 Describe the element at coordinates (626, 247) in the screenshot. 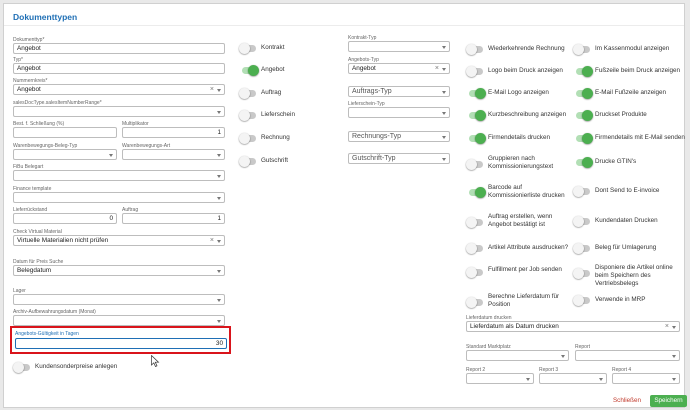

I see `beleg-umlagerung-label: Beleg für Umlagerung` at that location.